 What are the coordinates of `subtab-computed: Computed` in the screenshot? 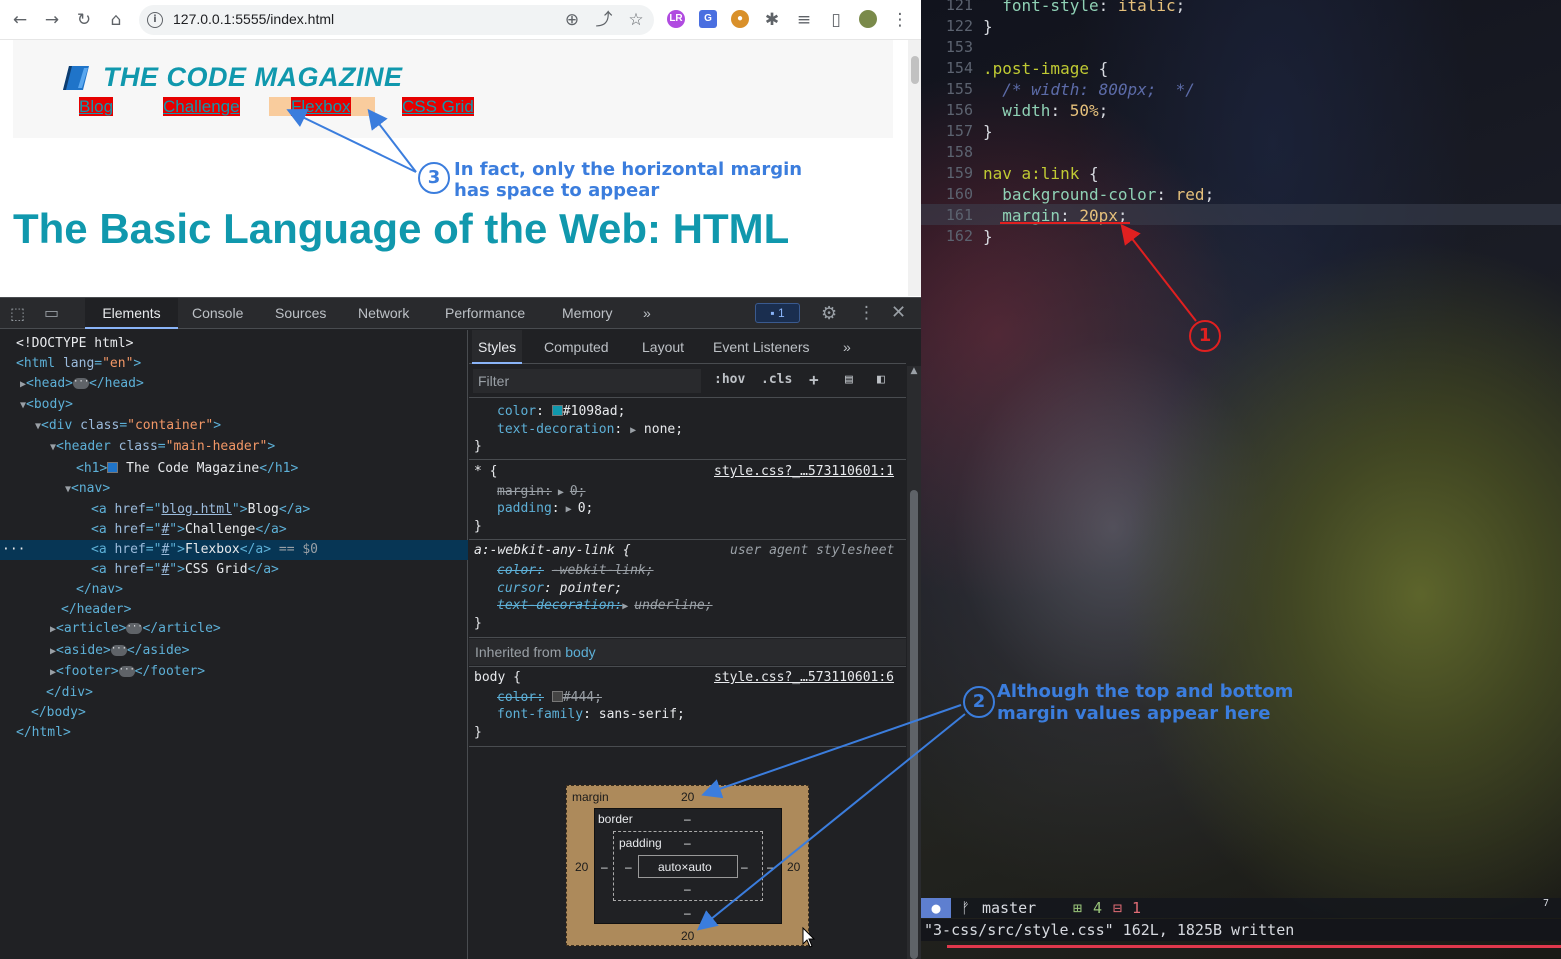 It's located at (576, 347).